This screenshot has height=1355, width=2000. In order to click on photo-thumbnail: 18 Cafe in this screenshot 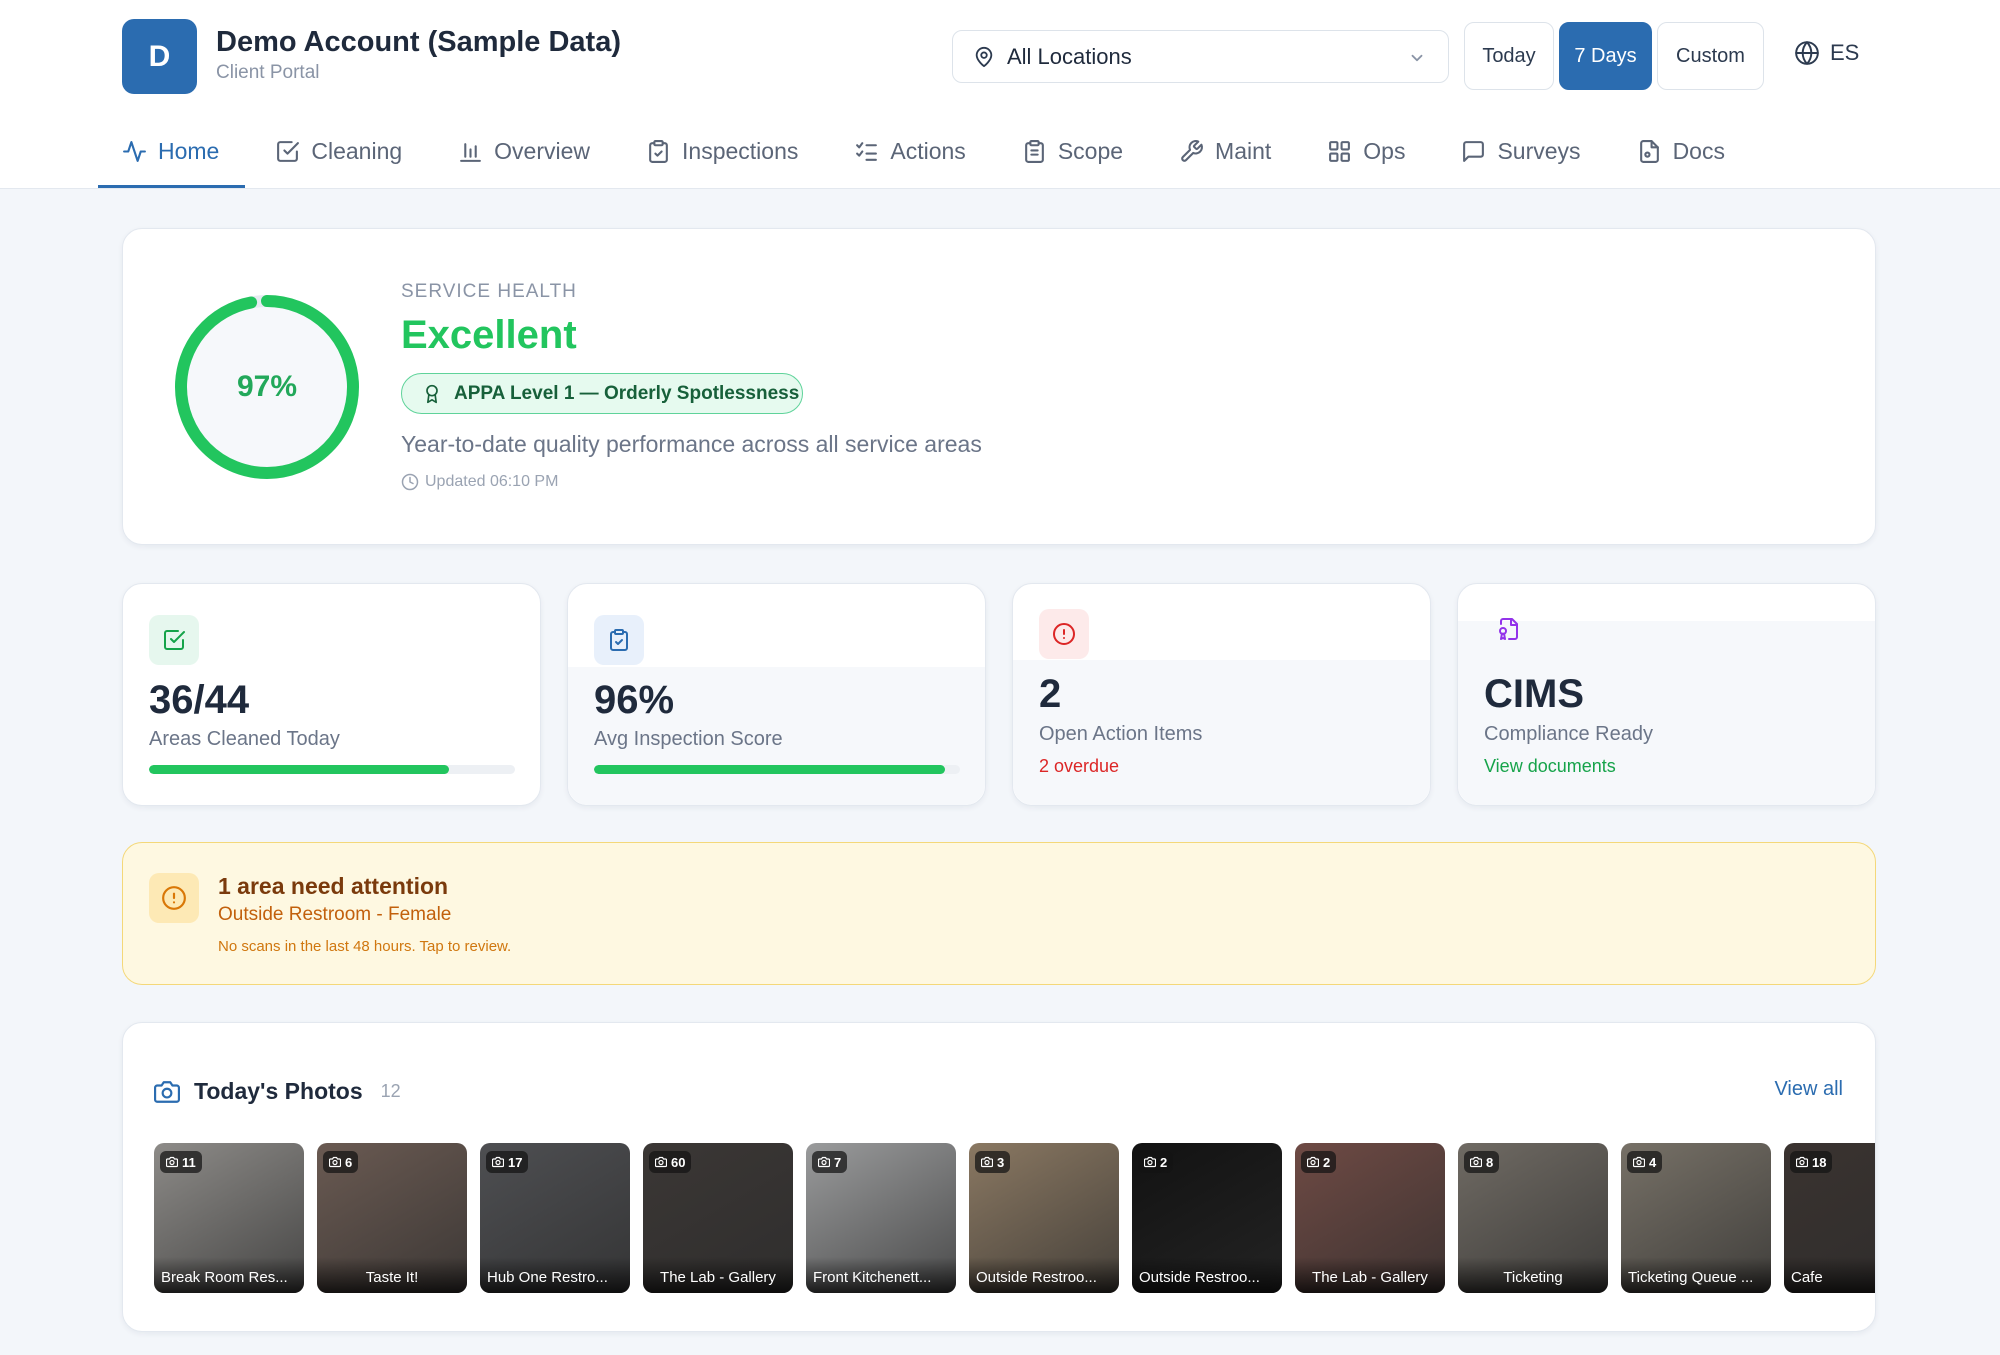, I will do `click(1829, 1218)`.